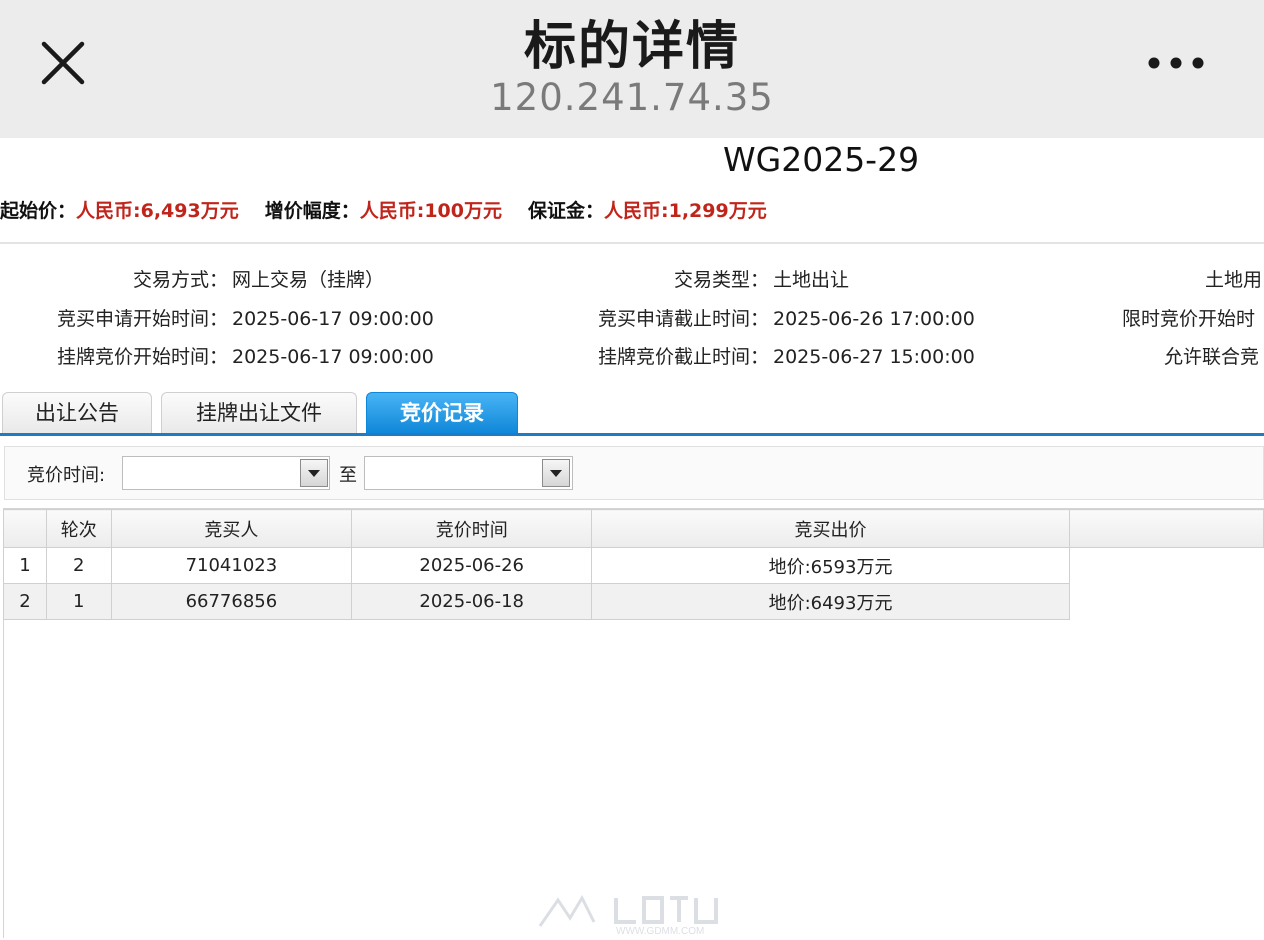  I want to click on column-header-round: 轮次, so click(78, 528).